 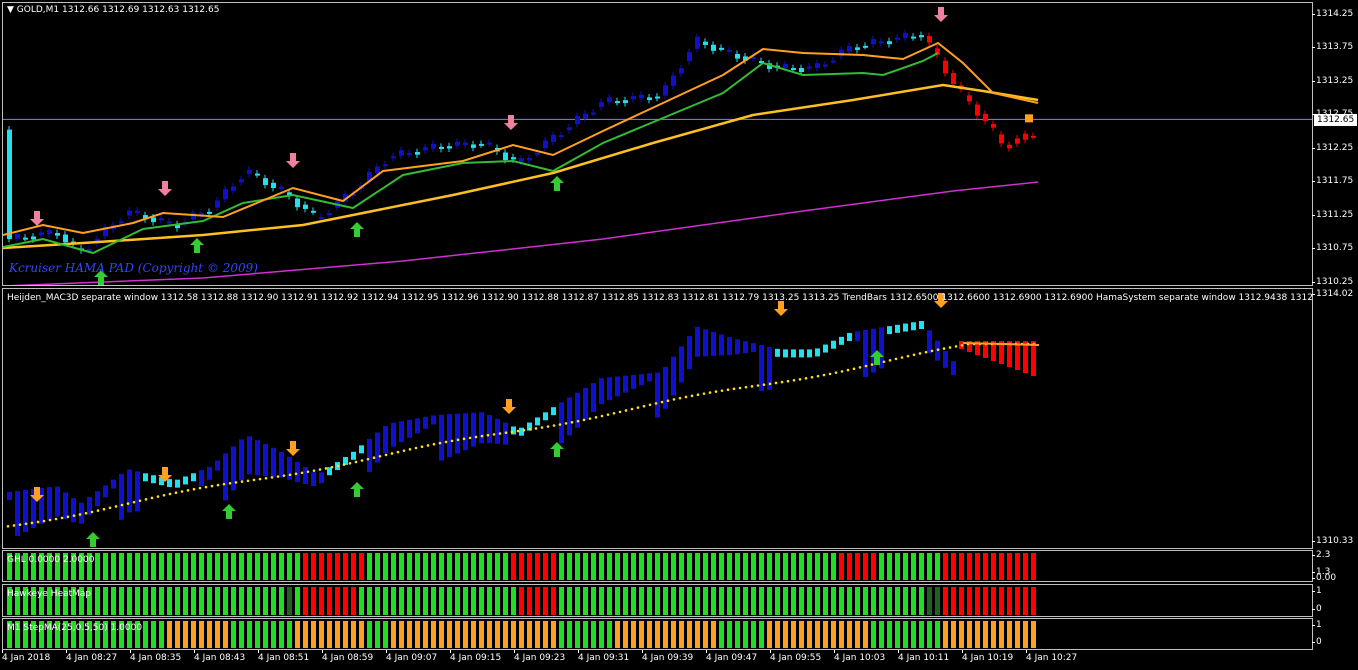 What do you see at coordinates (1334, 418) in the screenshot?
I see `heiken-axis: 1314.02 1310.33` at bounding box center [1334, 418].